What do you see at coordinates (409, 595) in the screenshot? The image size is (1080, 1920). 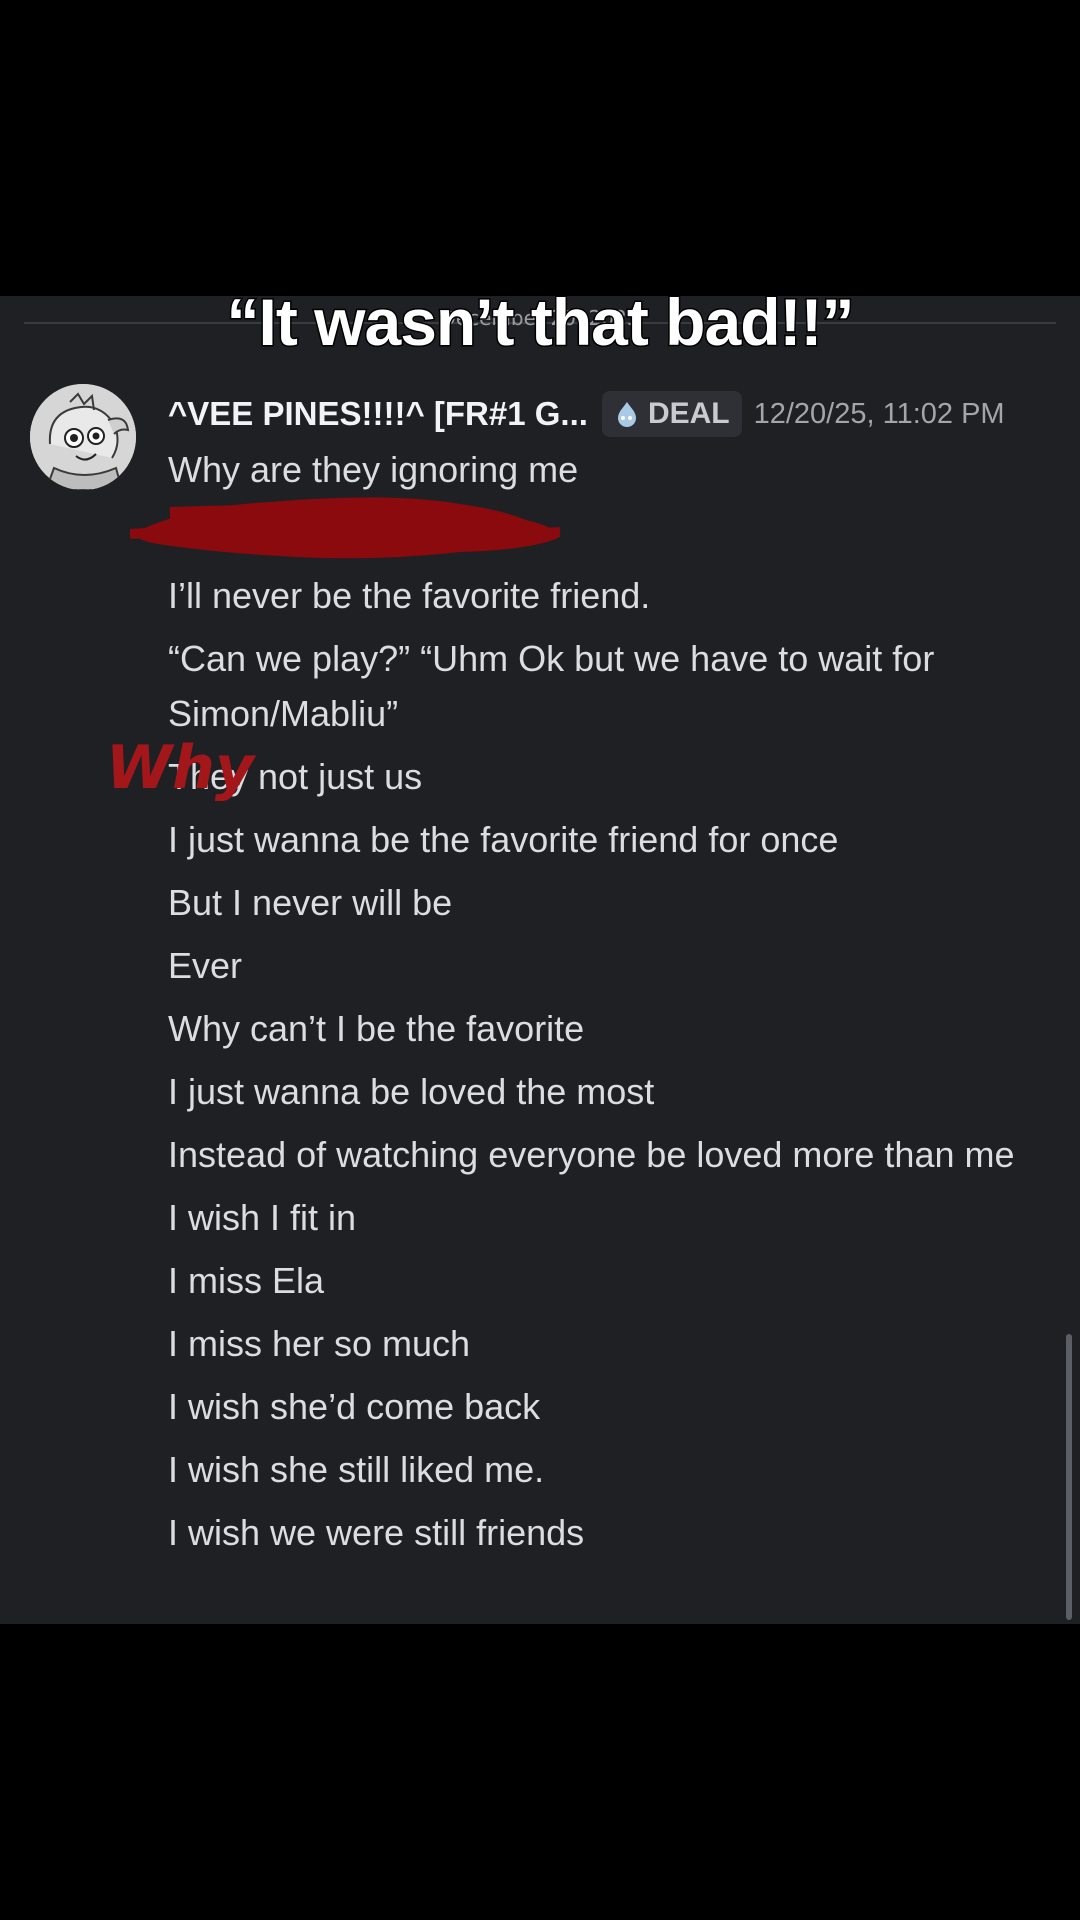 I see `message-line: I’ll never be the favorite friend.` at bounding box center [409, 595].